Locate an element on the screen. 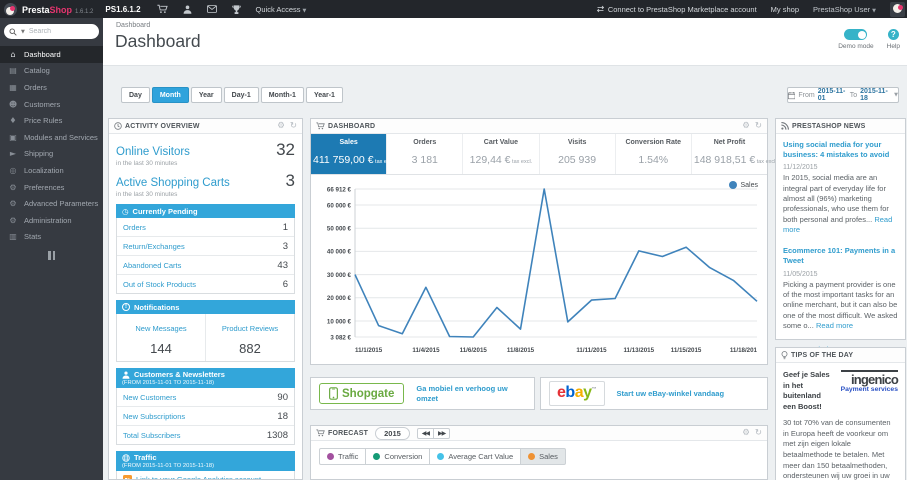  stat-conversion-rate: Conversion Rate 1.54% is located at coordinates (654, 154).